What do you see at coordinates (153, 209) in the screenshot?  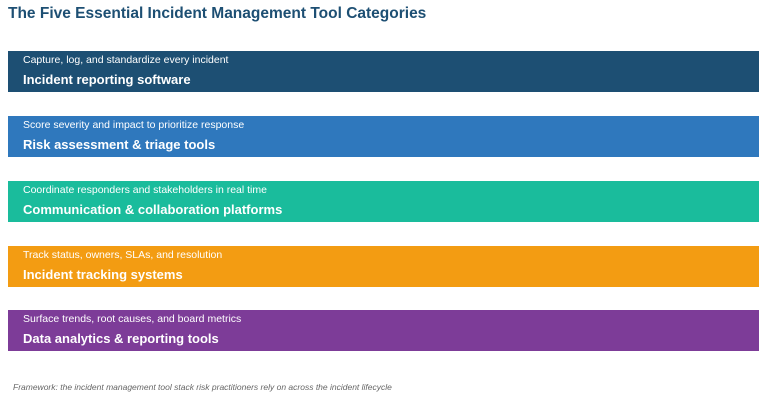 I see `category-name: Communication & collaboration platforms` at bounding box center [153, 209].